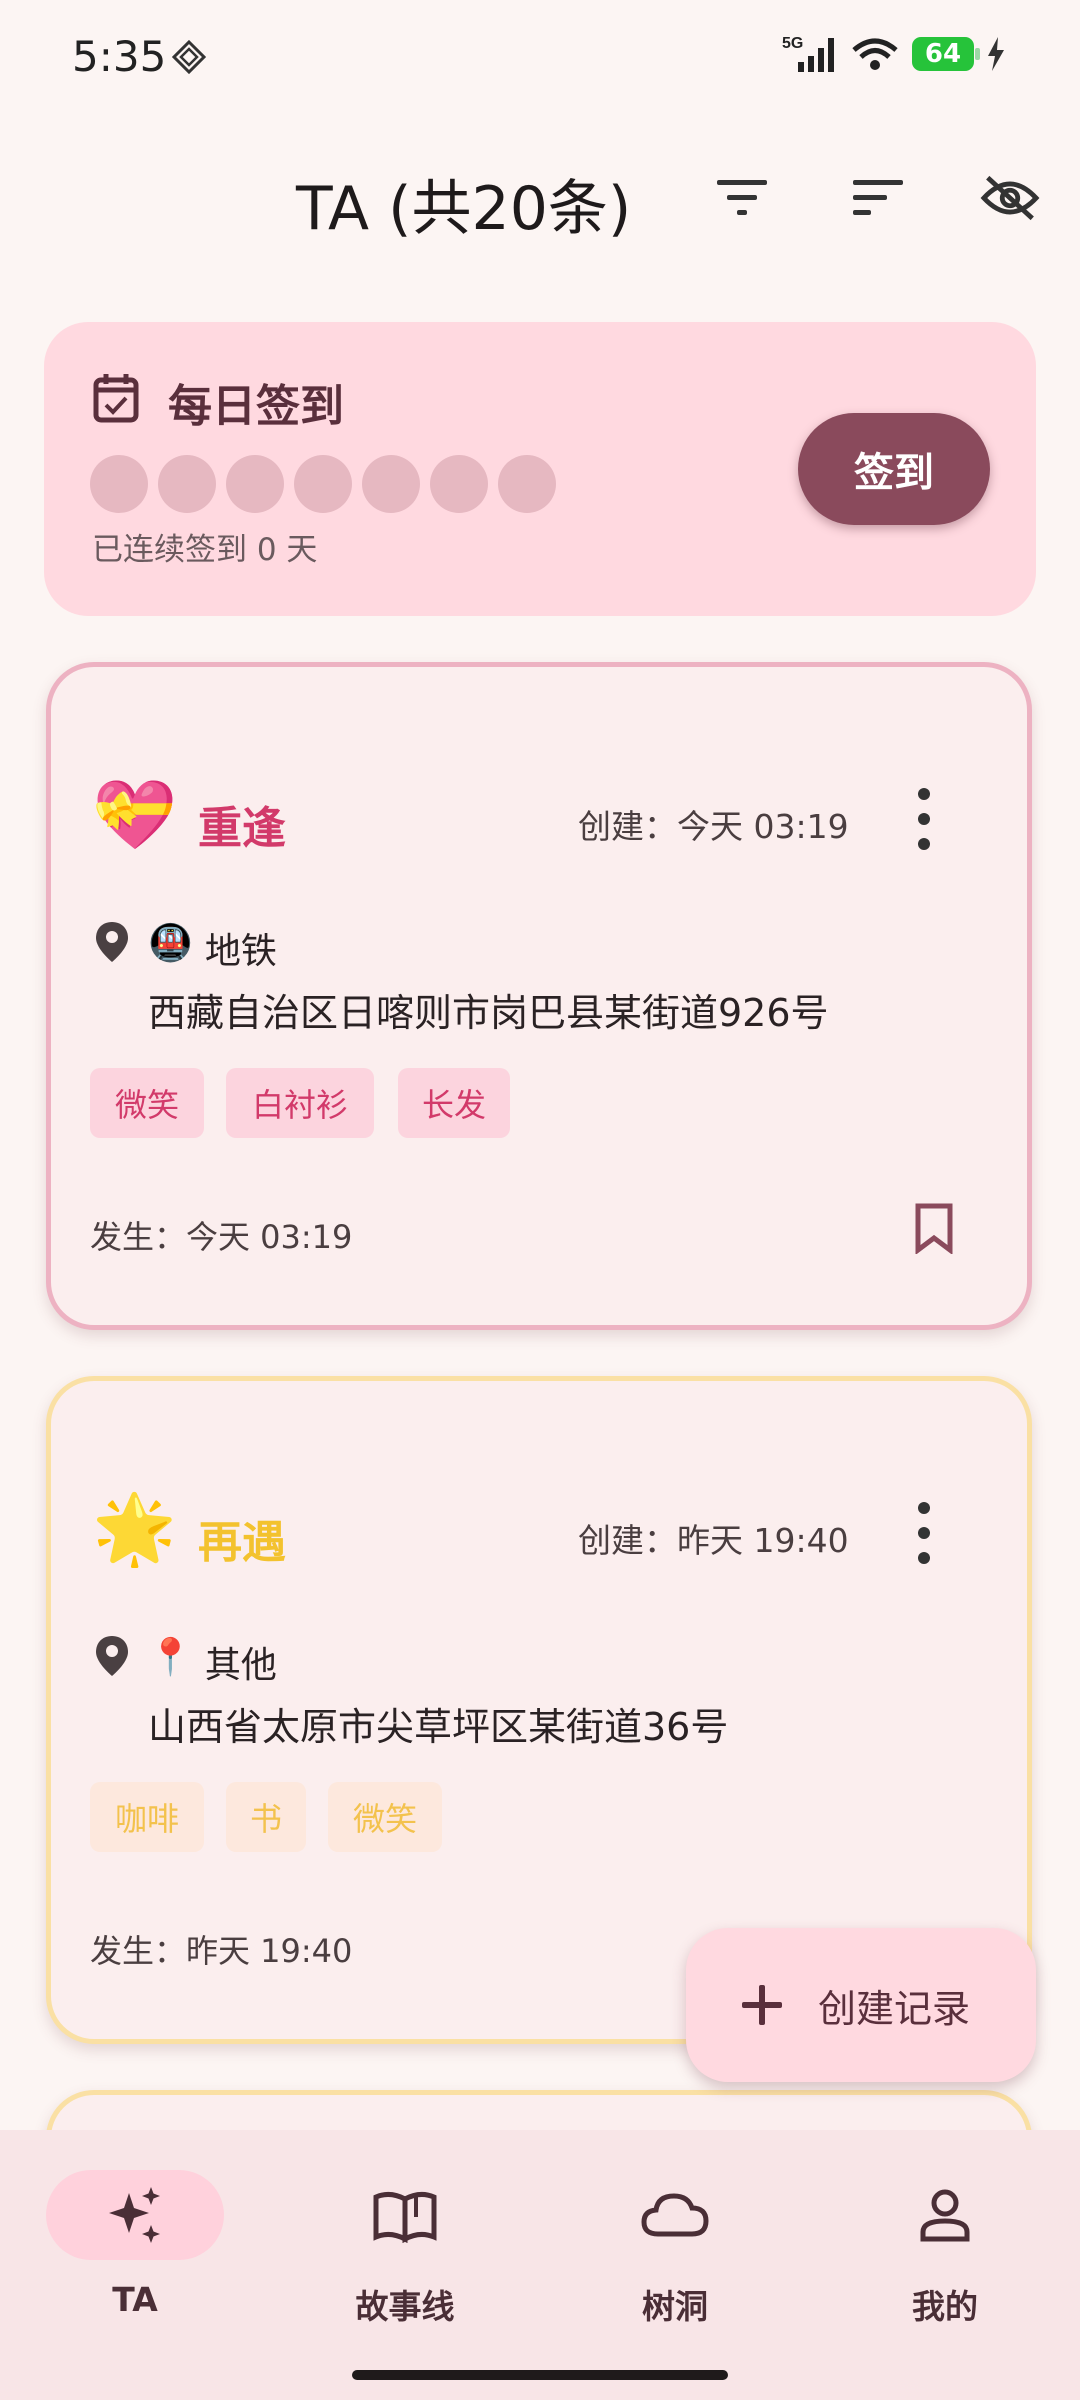  I want to click on record-location-type: 🚇 地铁, so click(212, 948).